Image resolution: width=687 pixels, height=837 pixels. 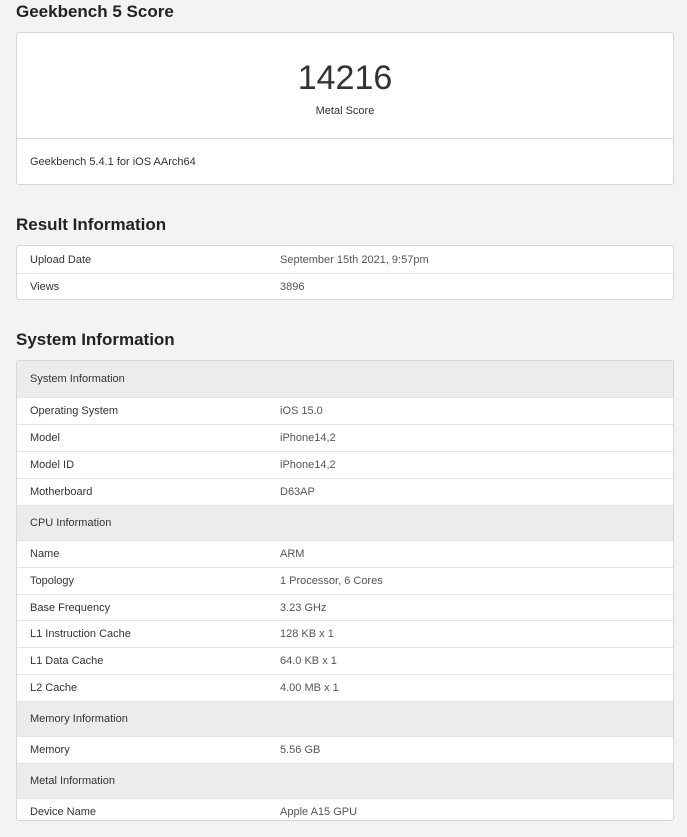 I want to click on row-key: Motherboard, so click(x=61, y=492).